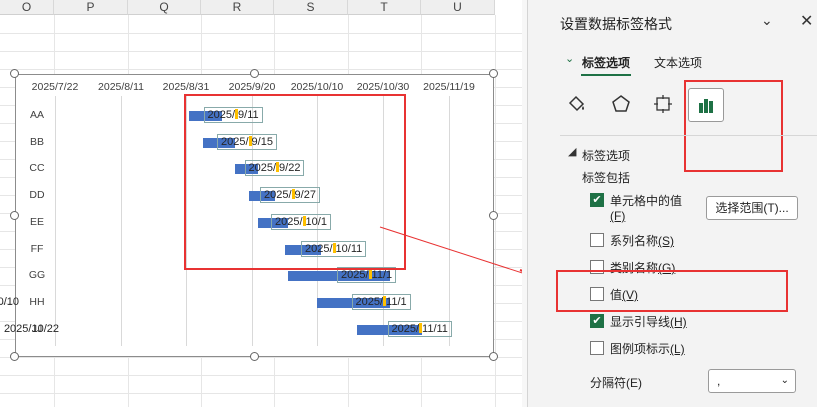  What do you see at coordinates (616, 383) in the screenshot?
I see `separator-label: 分隔符(E)` at bounding box center [616, 383].